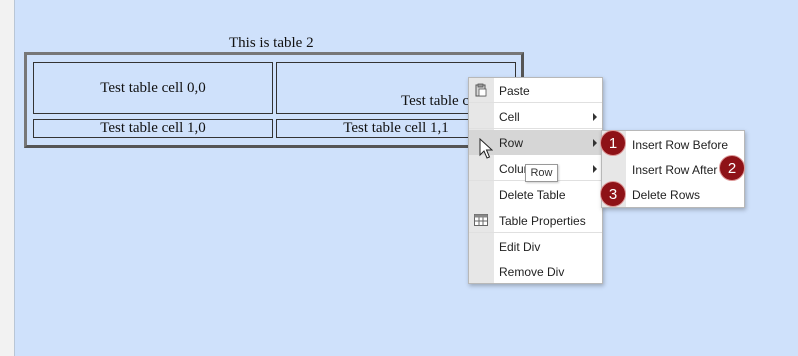  I want to click on menu-item-table-properties: Table Properties, so click(535, 220).